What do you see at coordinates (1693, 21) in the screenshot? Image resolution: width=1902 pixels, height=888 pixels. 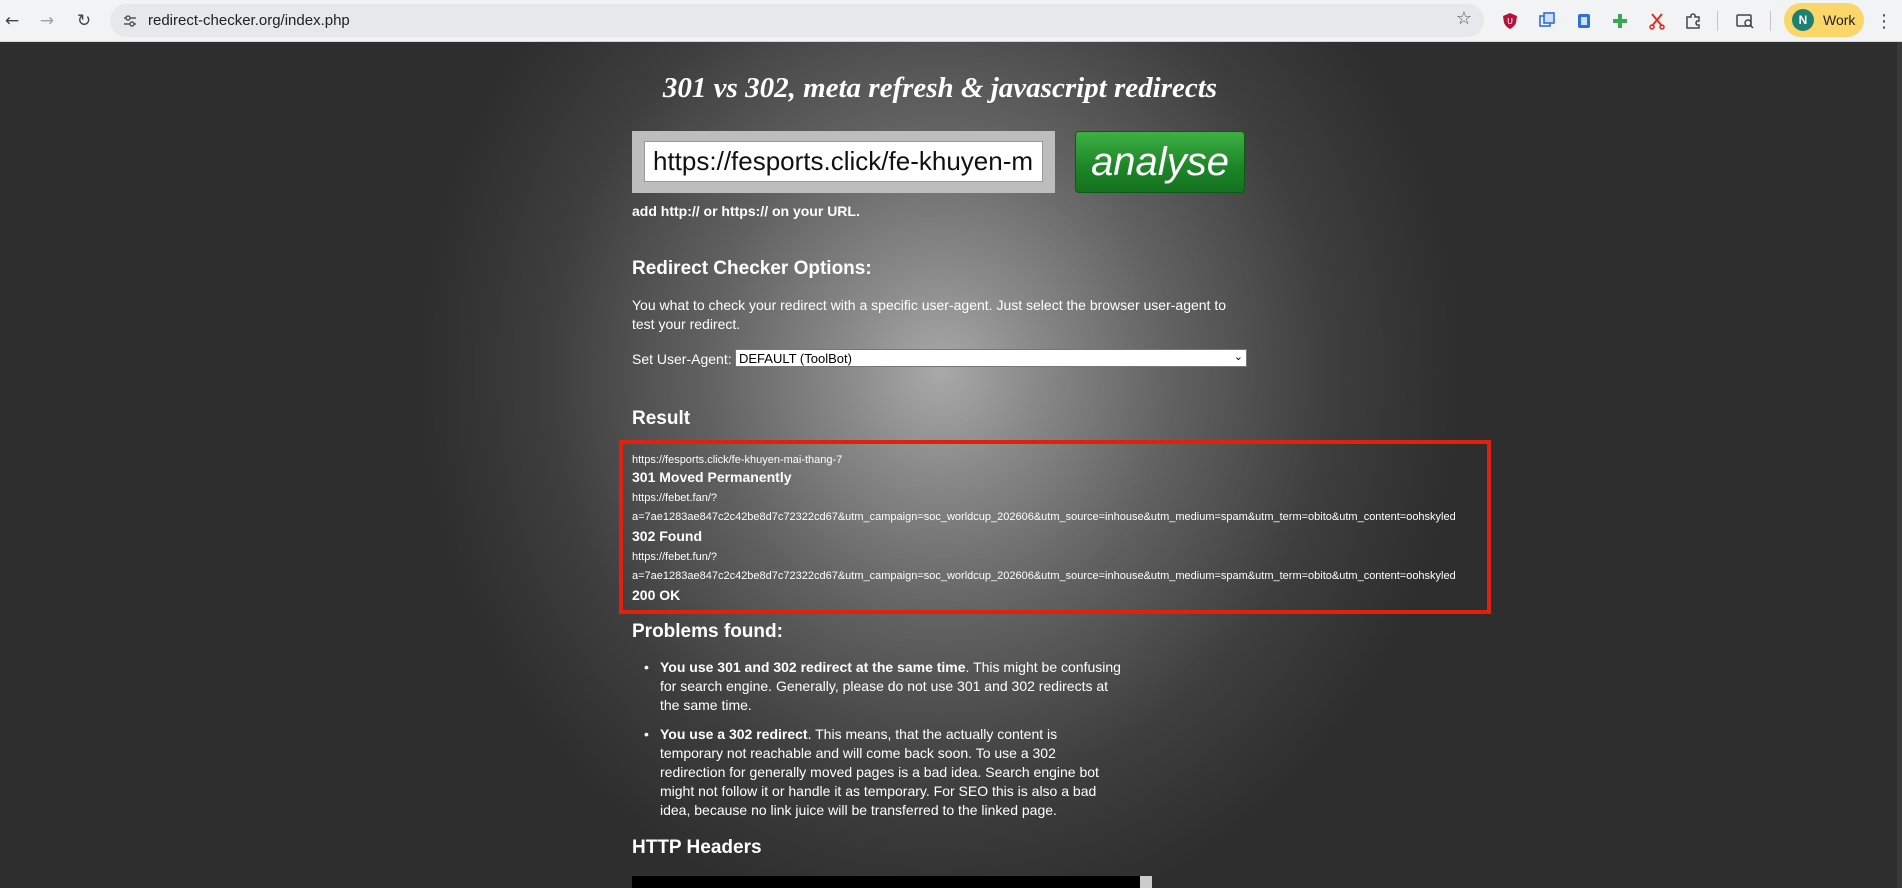 I see `puzzle-extensions-icon` at bounding box center [1693, 21].